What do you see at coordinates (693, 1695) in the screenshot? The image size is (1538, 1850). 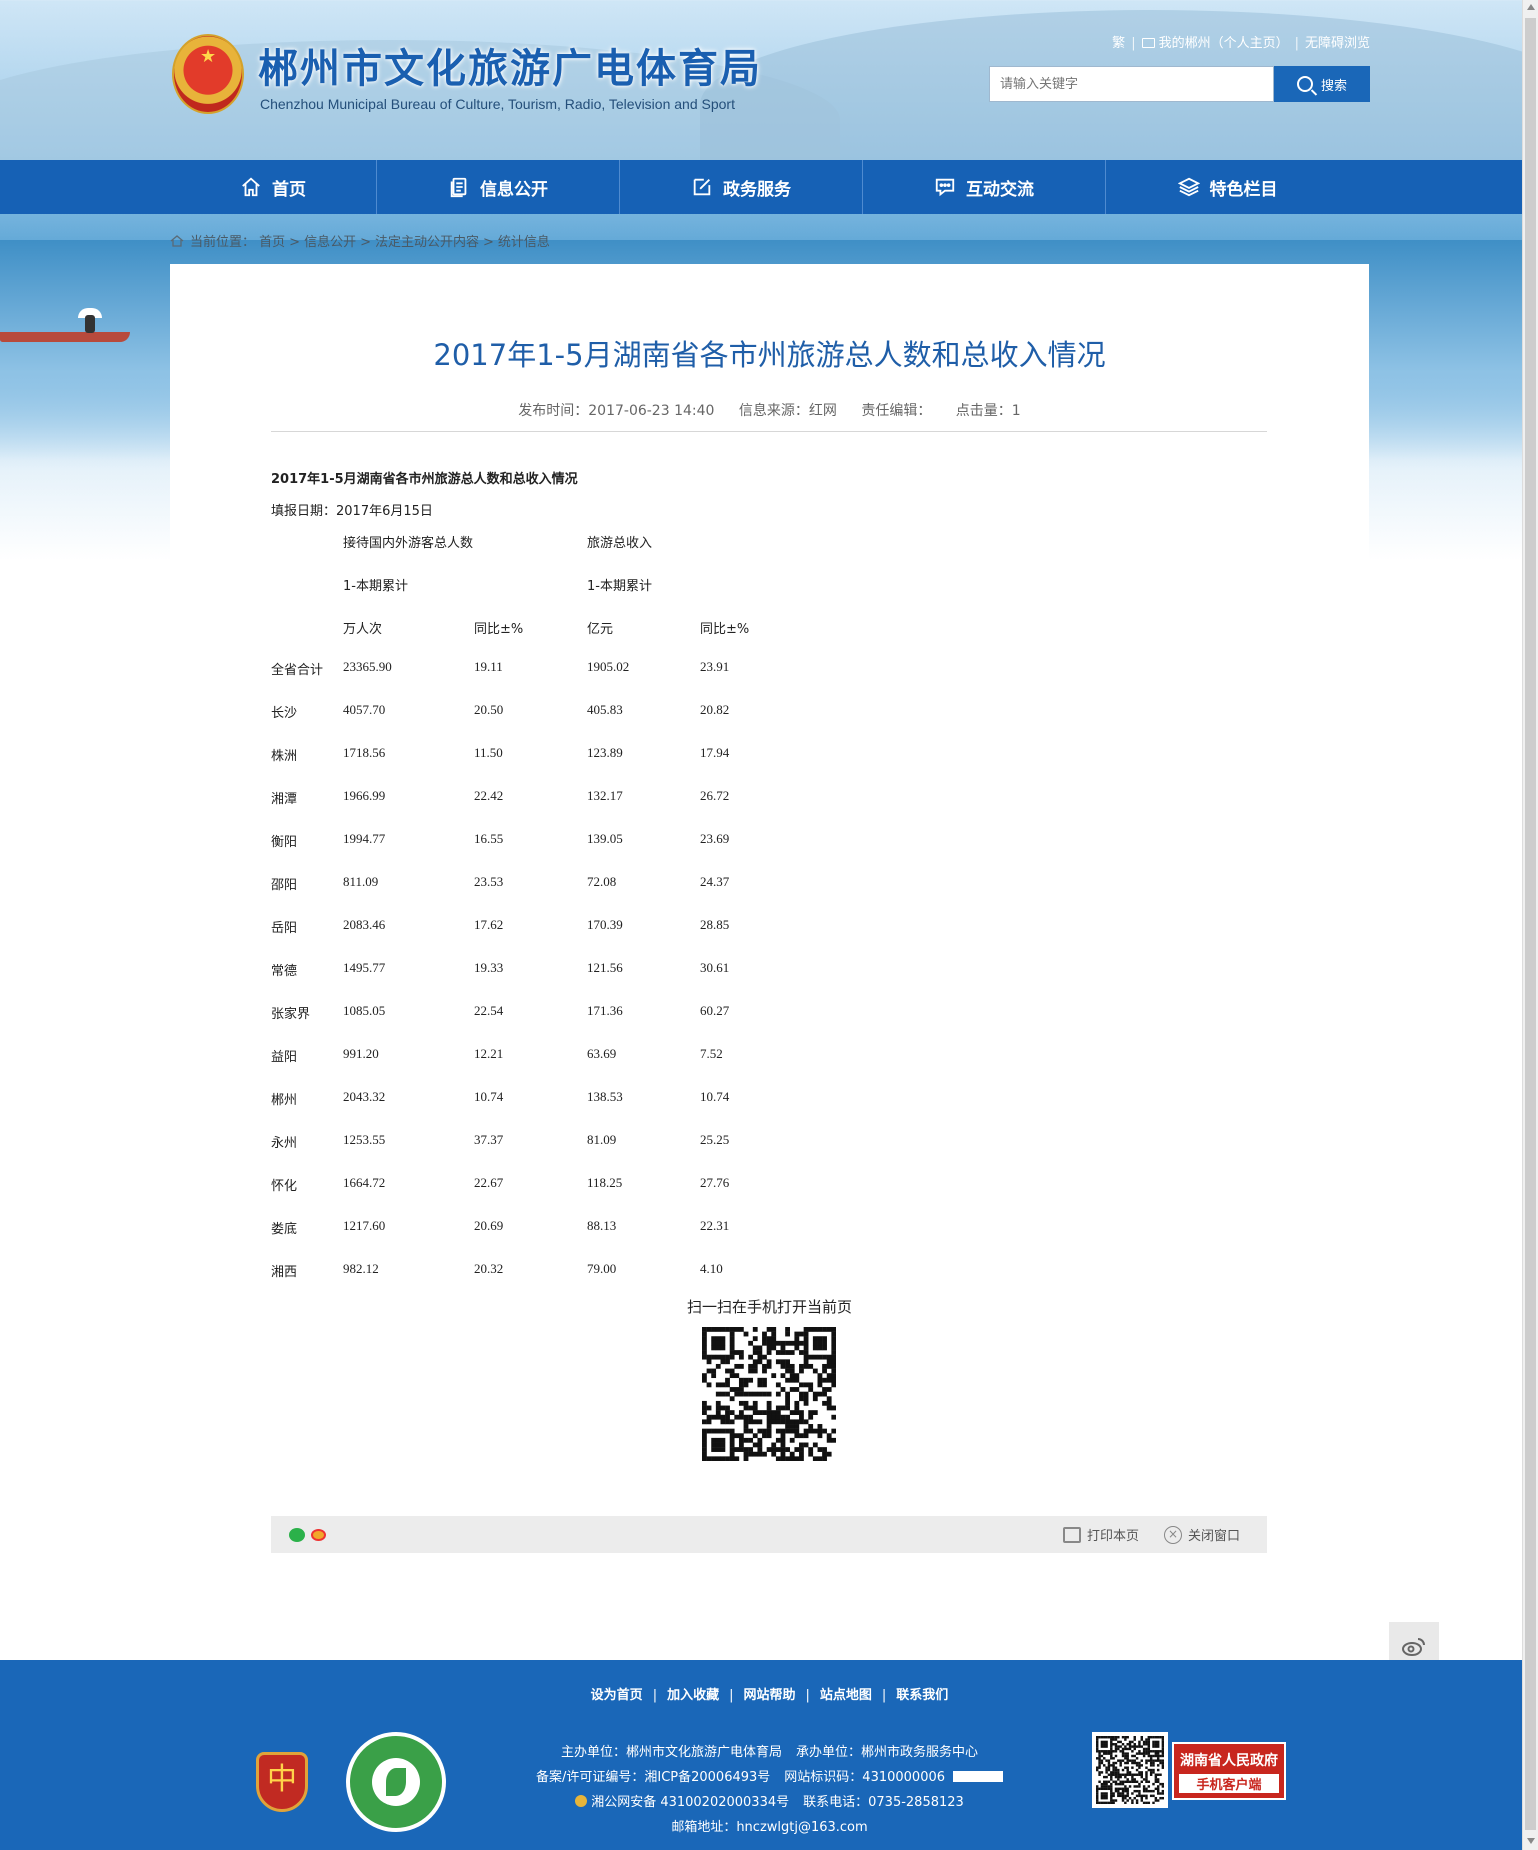 I see `footer-link: 加入收藏` at bounding box center [693, 1695].